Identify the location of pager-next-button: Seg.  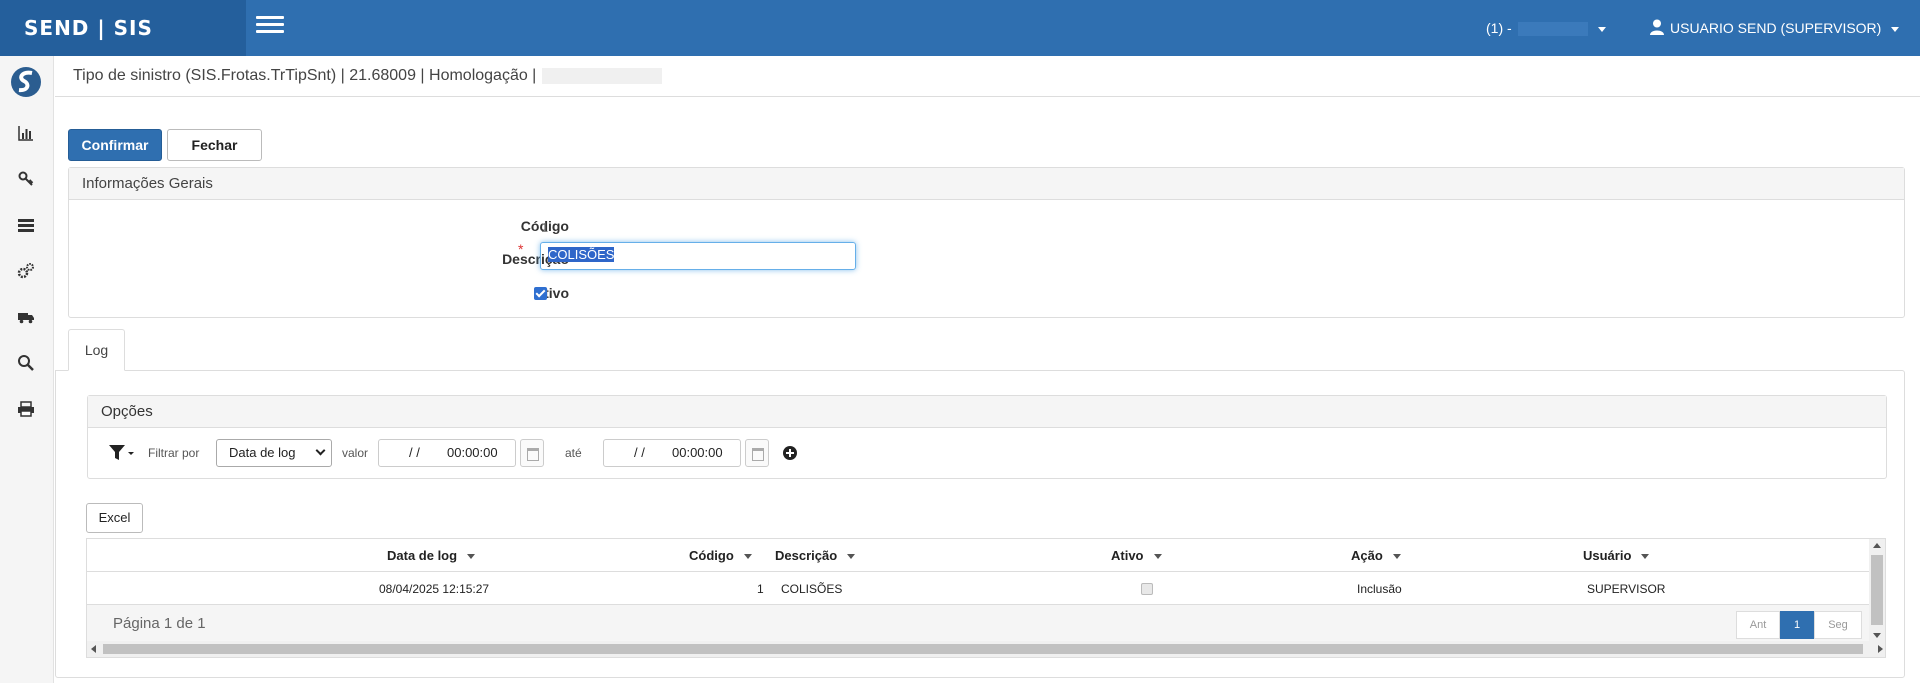
(1838, 625).